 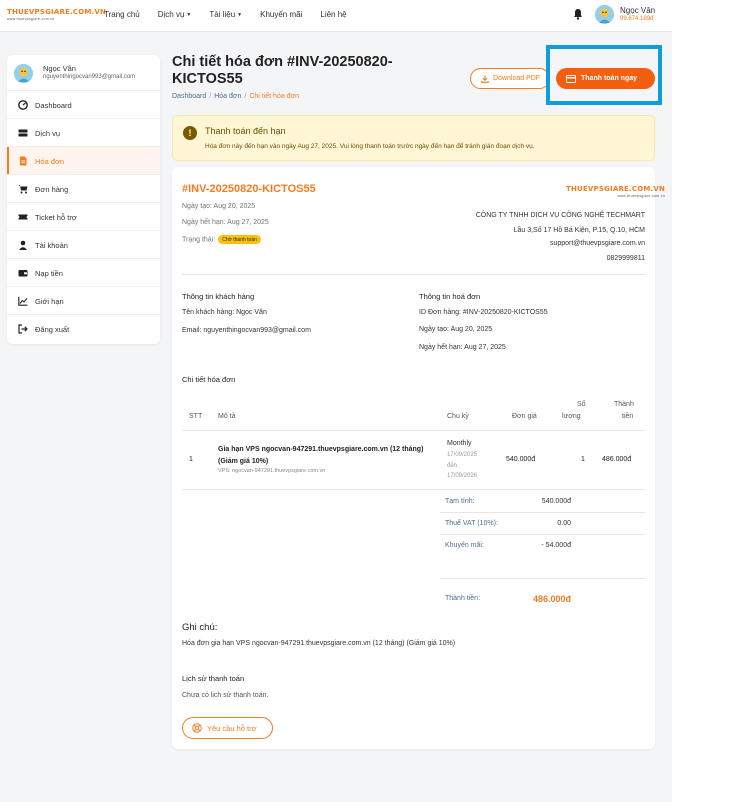 I want to click on table-header-price: Đơn giá, so click(x=524, y=416).